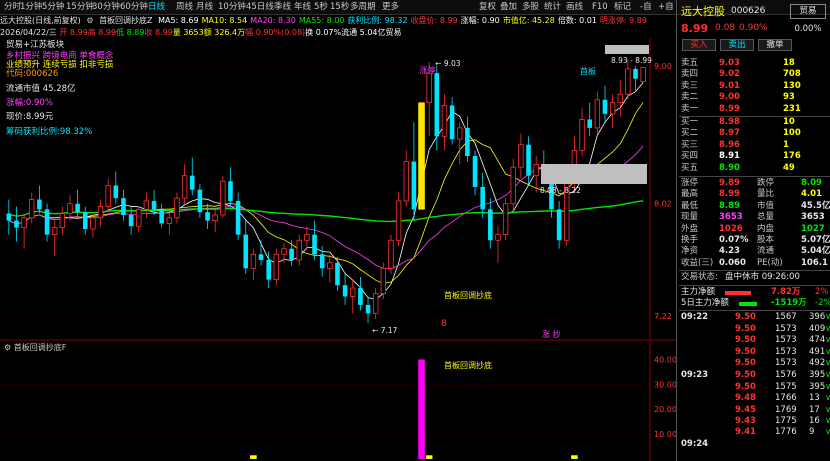 The image size is (830, 461). What do you see at coordinates (737, 45) in the screenshot?
I see `sell-button: 卖出` at bounding box center [737, 45].